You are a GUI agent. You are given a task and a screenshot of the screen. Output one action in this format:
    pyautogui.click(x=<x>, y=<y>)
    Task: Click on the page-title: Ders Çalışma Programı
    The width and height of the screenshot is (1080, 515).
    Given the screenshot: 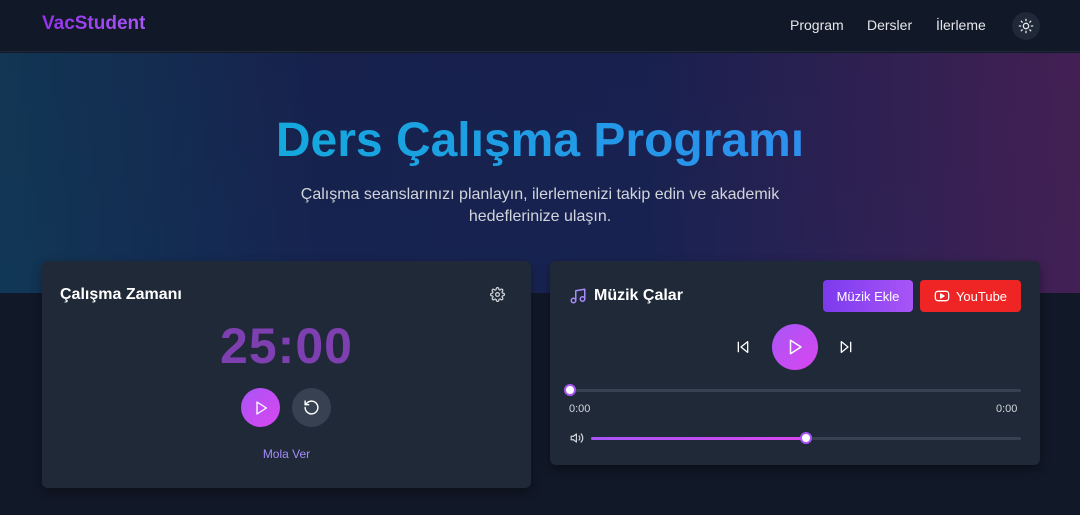 What is the action you would take?
    pyautogui.click(x=540, y=140)
    